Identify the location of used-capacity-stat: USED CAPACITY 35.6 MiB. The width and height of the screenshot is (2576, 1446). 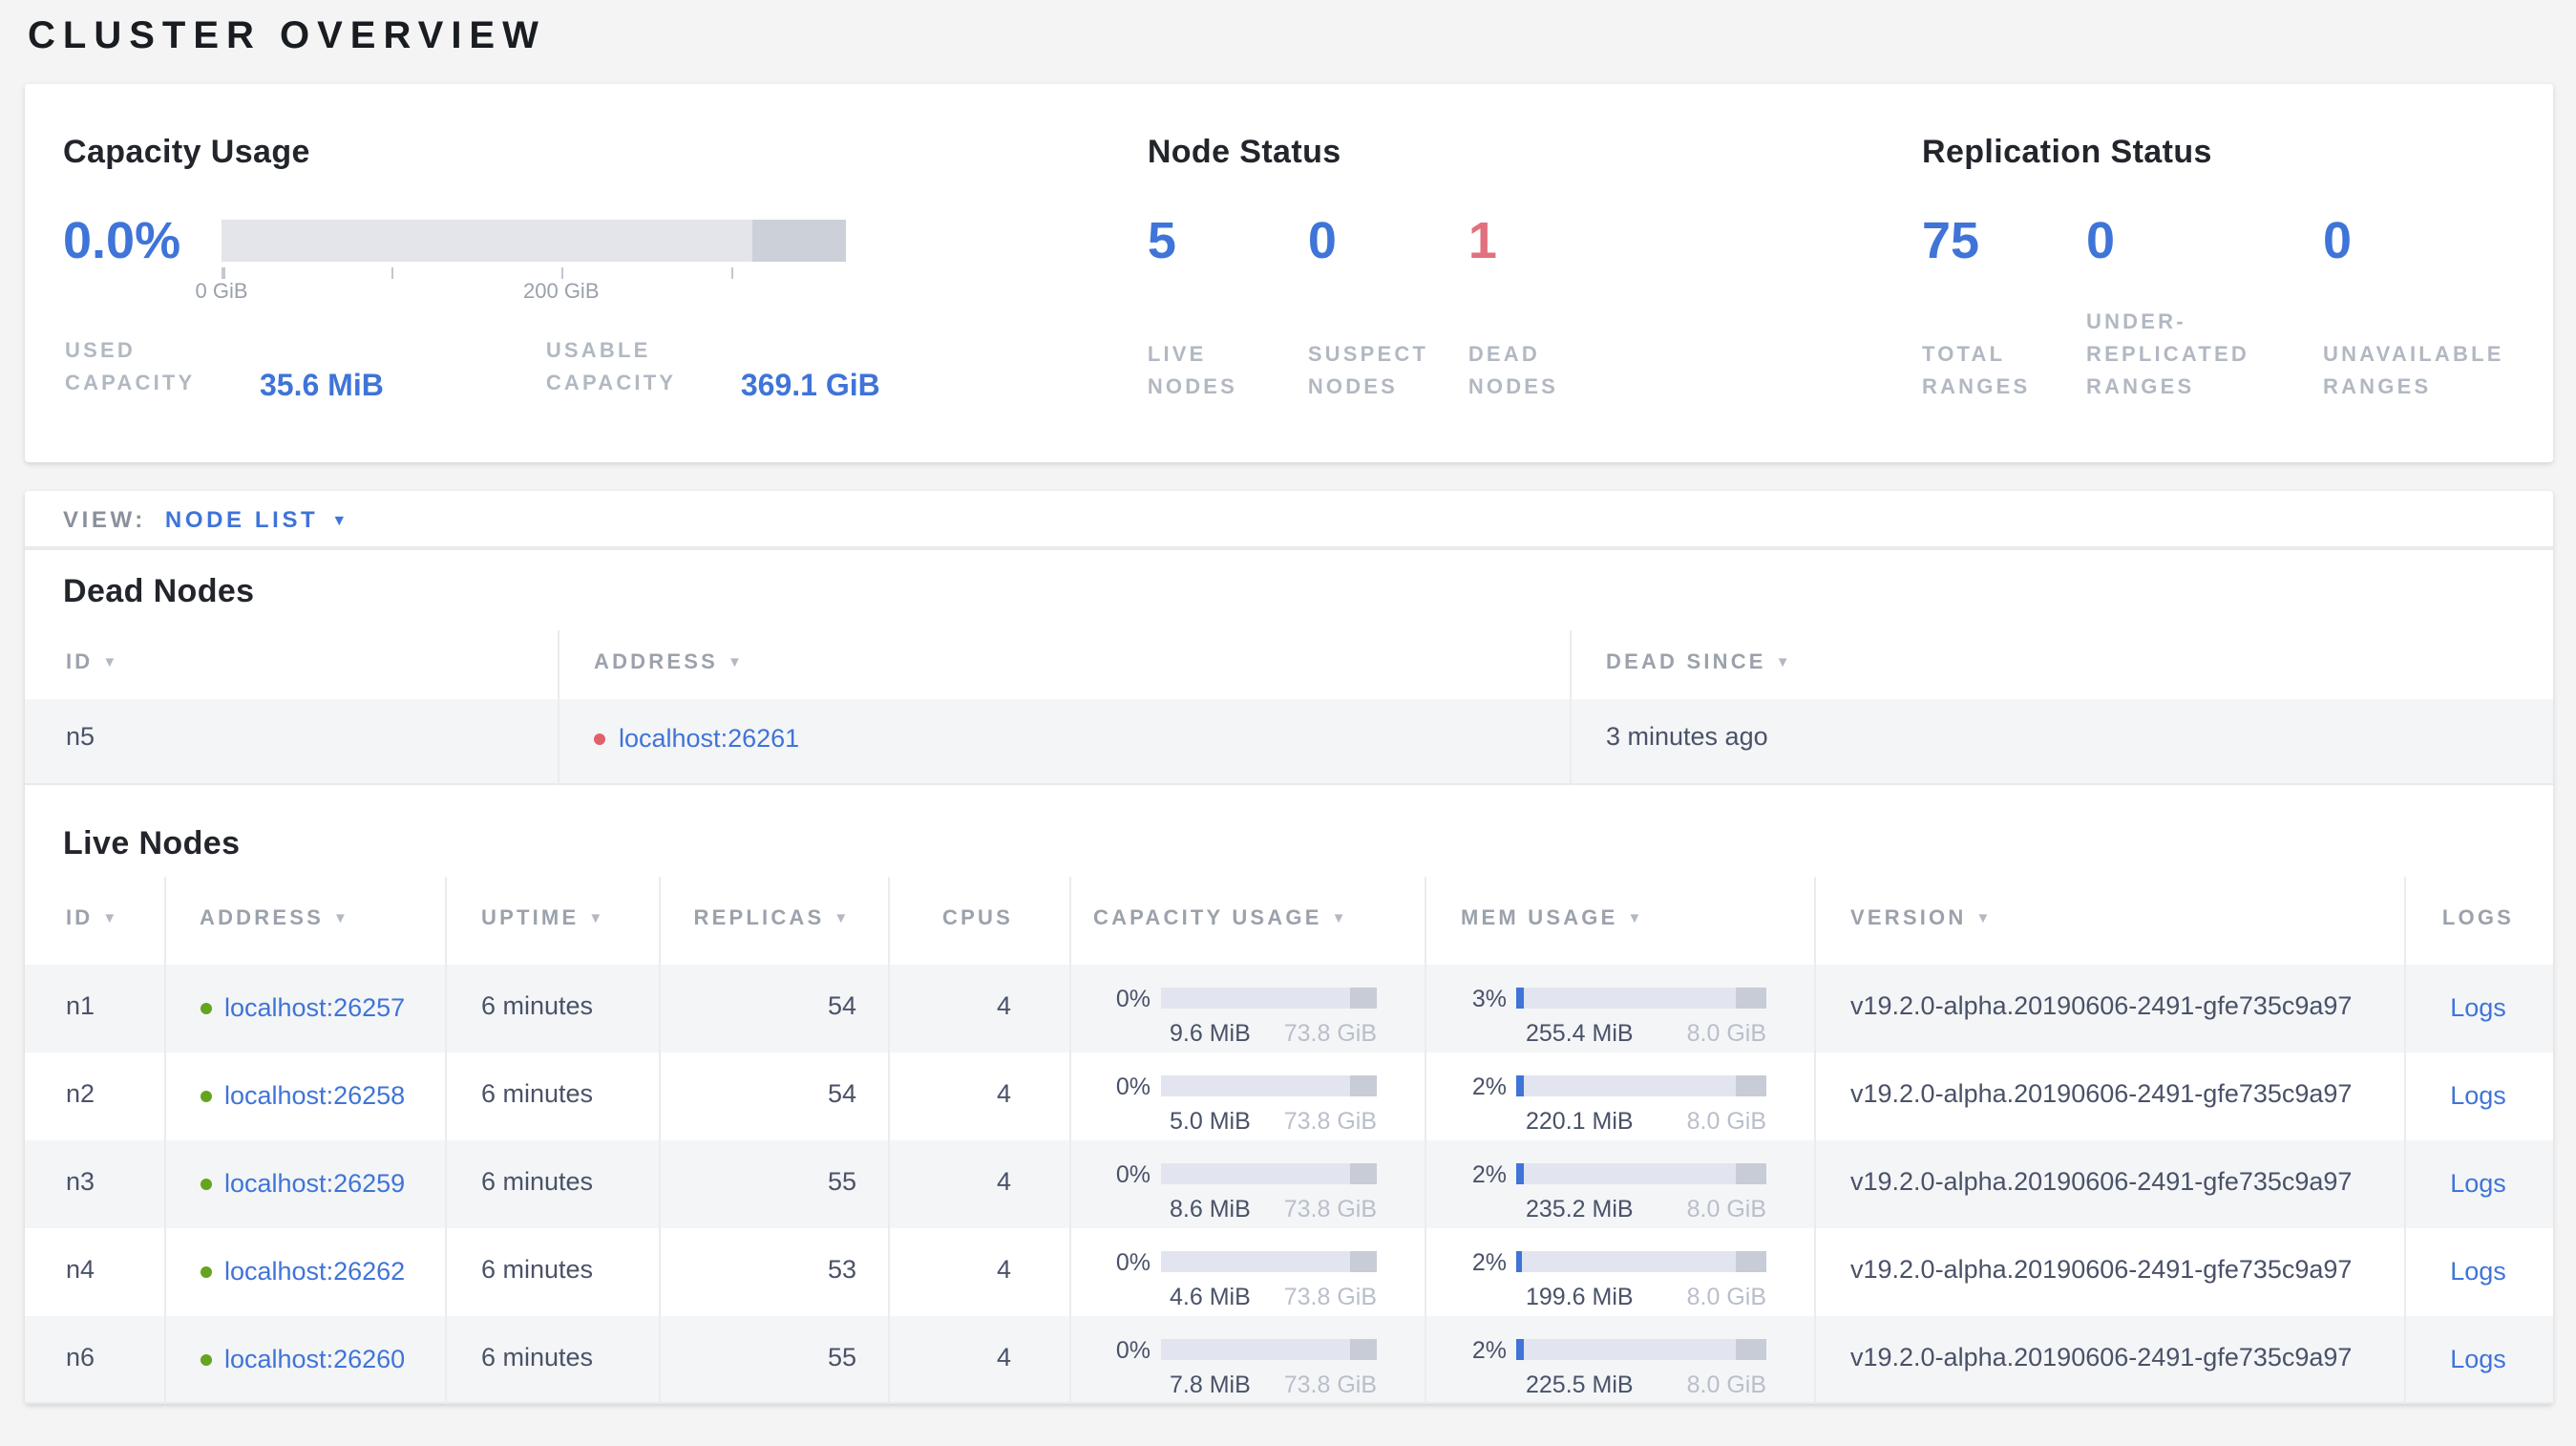
(224, 369).